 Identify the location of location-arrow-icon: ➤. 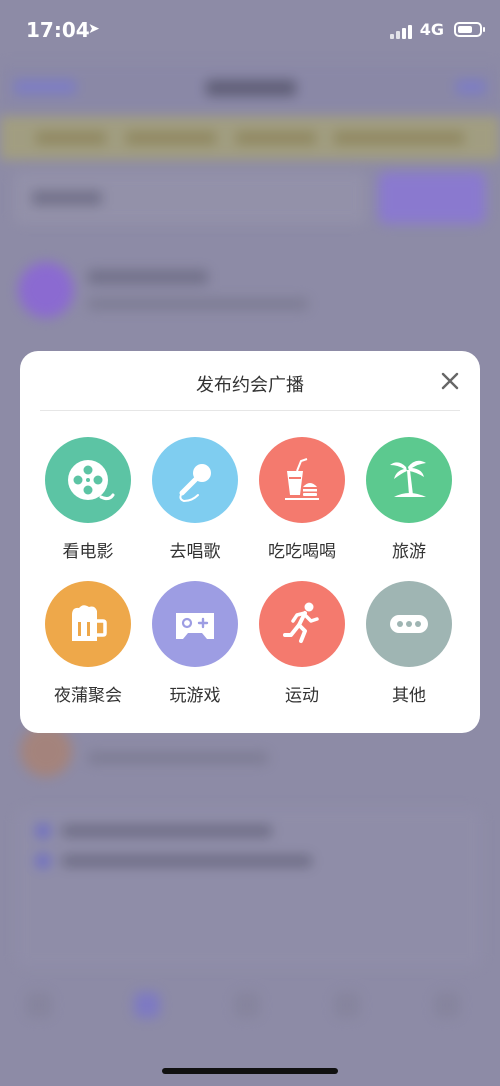
(94, 29).